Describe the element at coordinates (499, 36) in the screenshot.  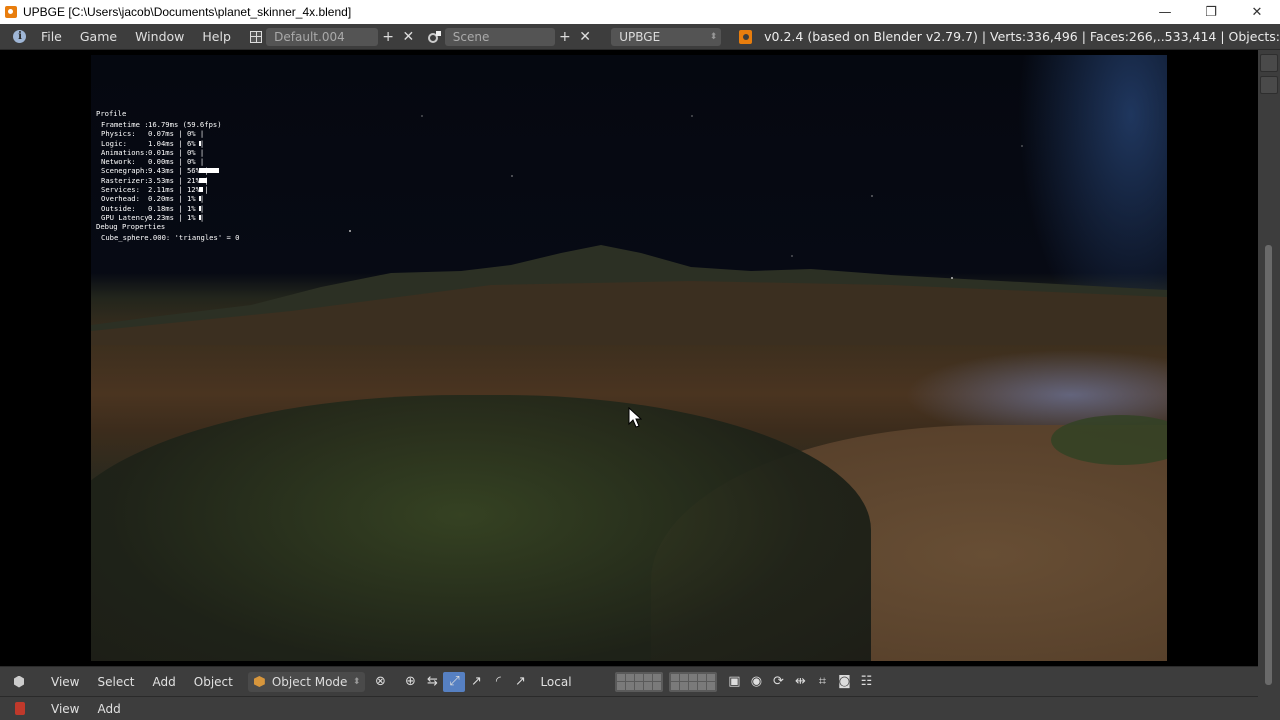
I see `scene-field: Scene` at that location.